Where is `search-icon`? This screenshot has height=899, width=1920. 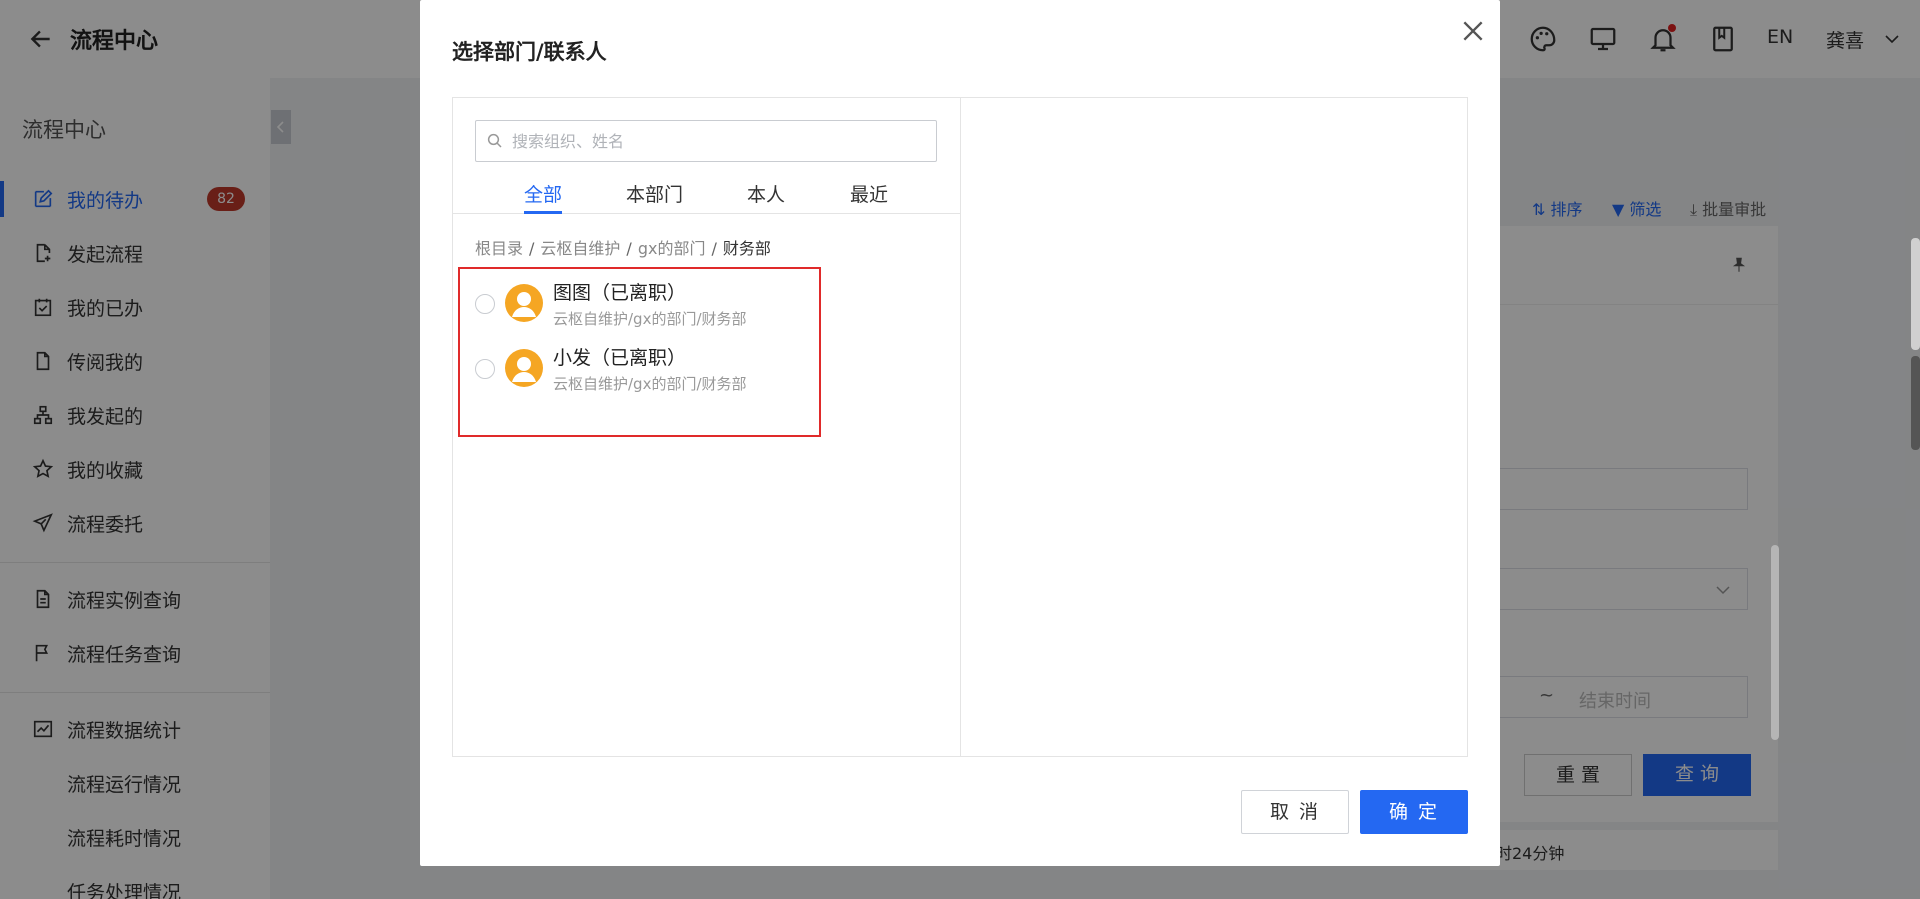
search-icon is located at coordinates (494, 140).